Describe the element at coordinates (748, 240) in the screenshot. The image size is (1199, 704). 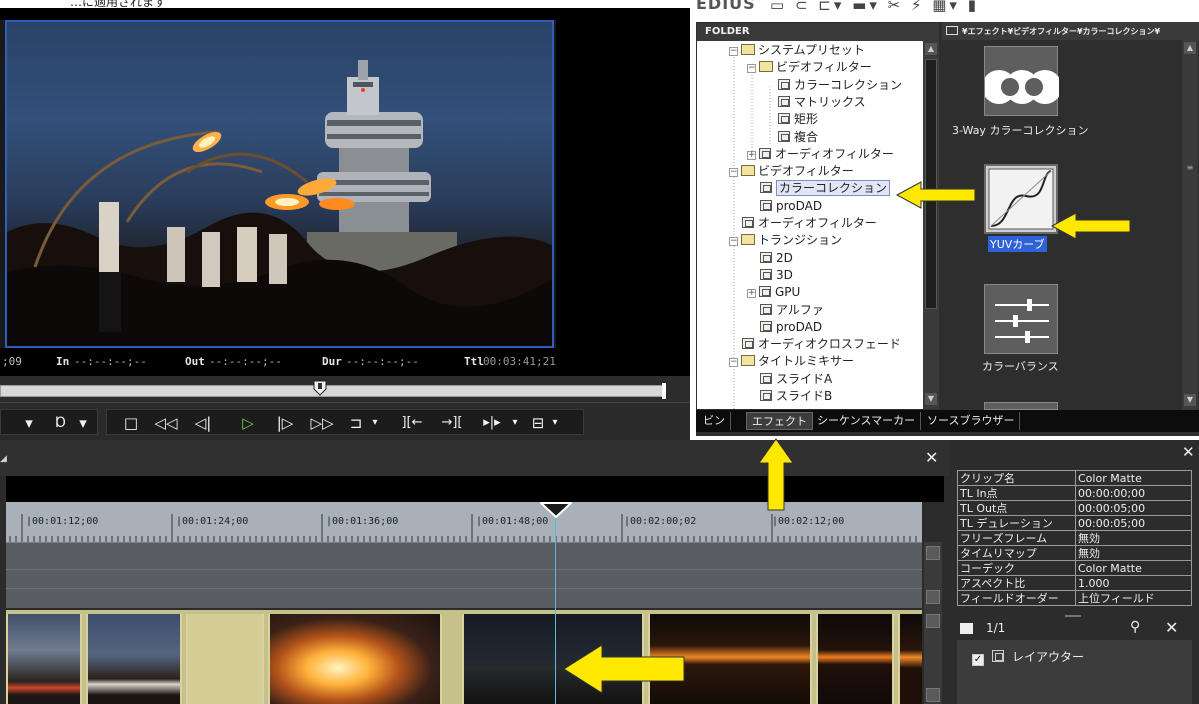
I see `folder-icon` at that location.